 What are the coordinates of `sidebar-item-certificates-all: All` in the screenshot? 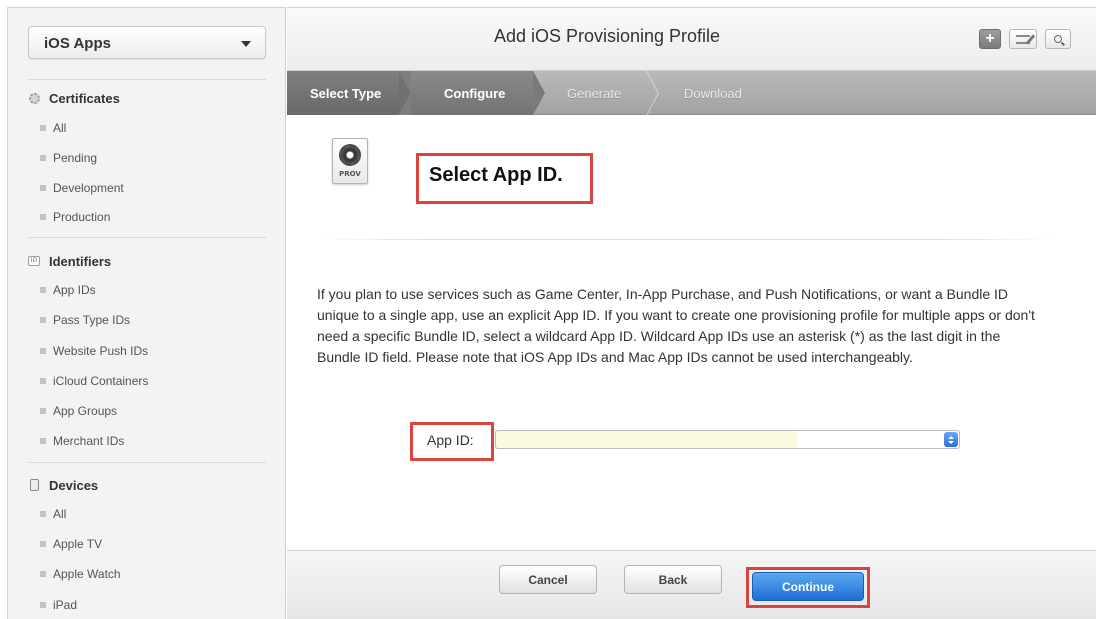 It's located at (53, 128).